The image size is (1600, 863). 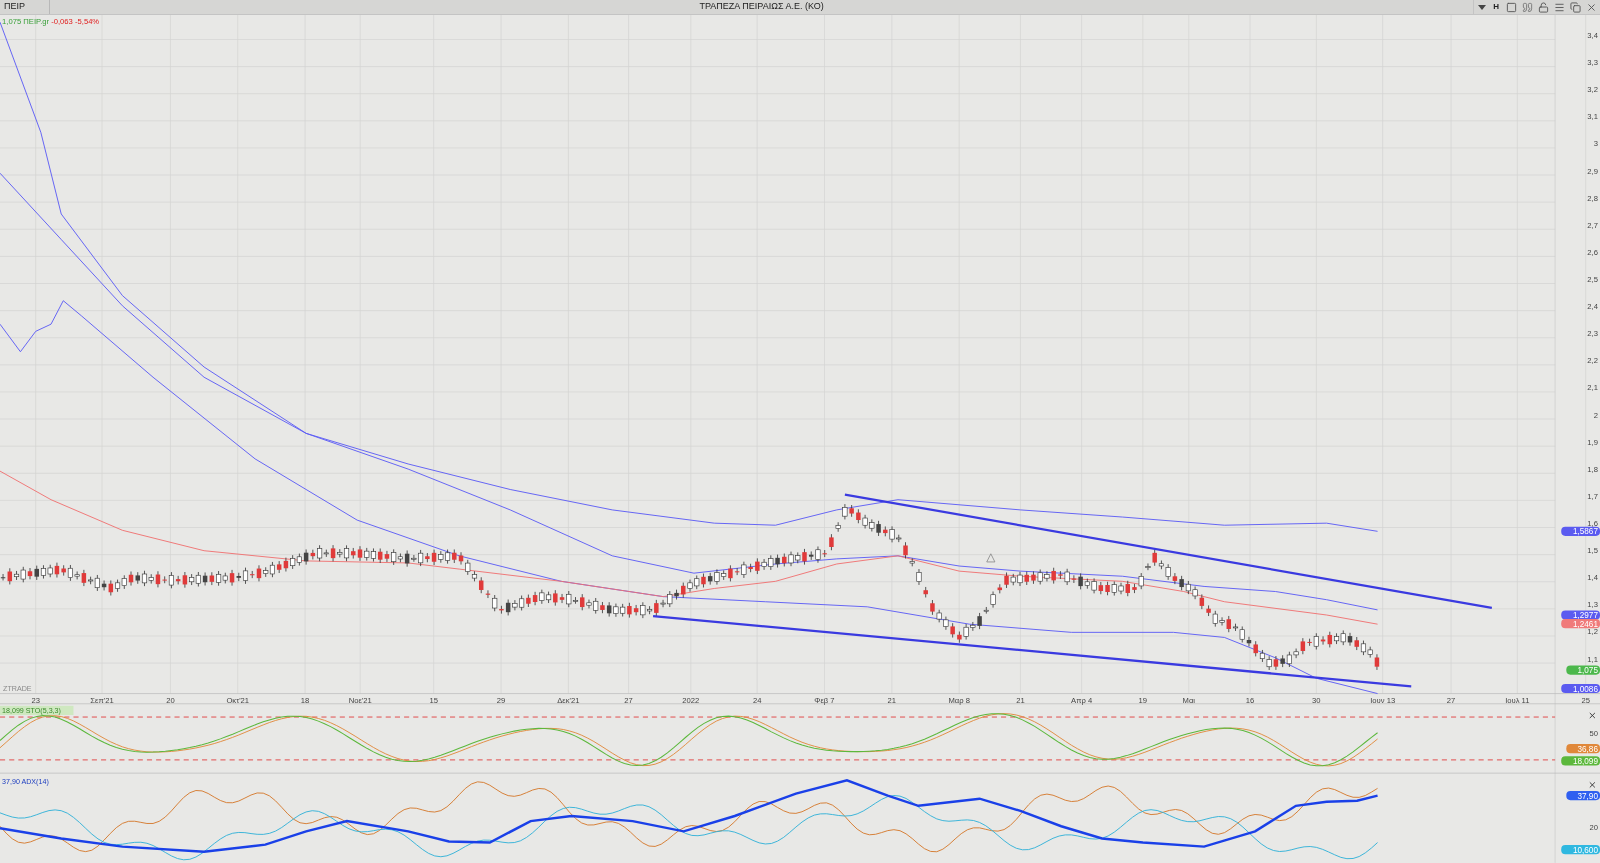 I want to click on stochastic-legend: 18,099 STO(5,3,3), so click(x=37, y=710).